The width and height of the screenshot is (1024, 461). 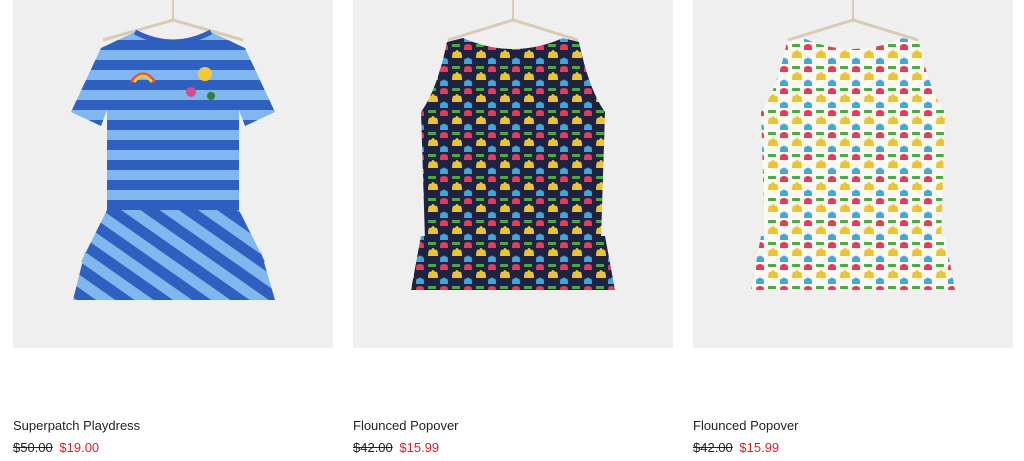 I want to click on sale-price: $19.00, so click(x=79, y=447).